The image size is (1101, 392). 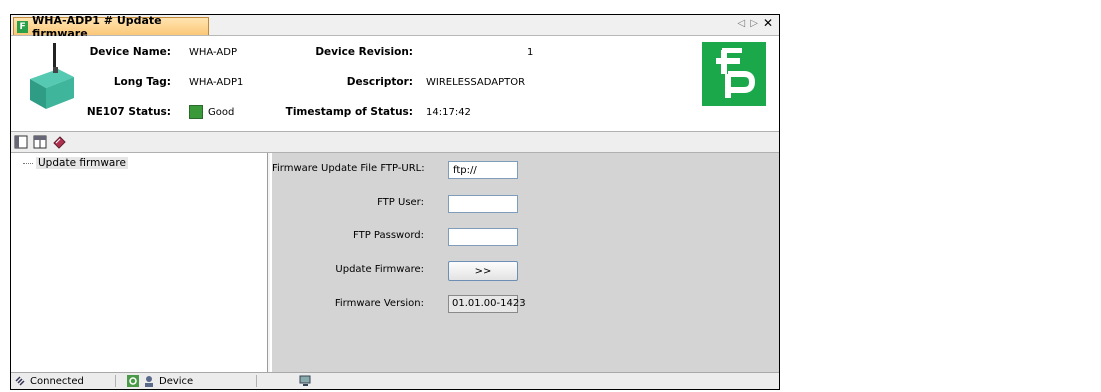 What do you see at coordinates (82, 163) in the screenshot?
I see `tree-item-label: Update firmware` at bounding box center [82, 163].